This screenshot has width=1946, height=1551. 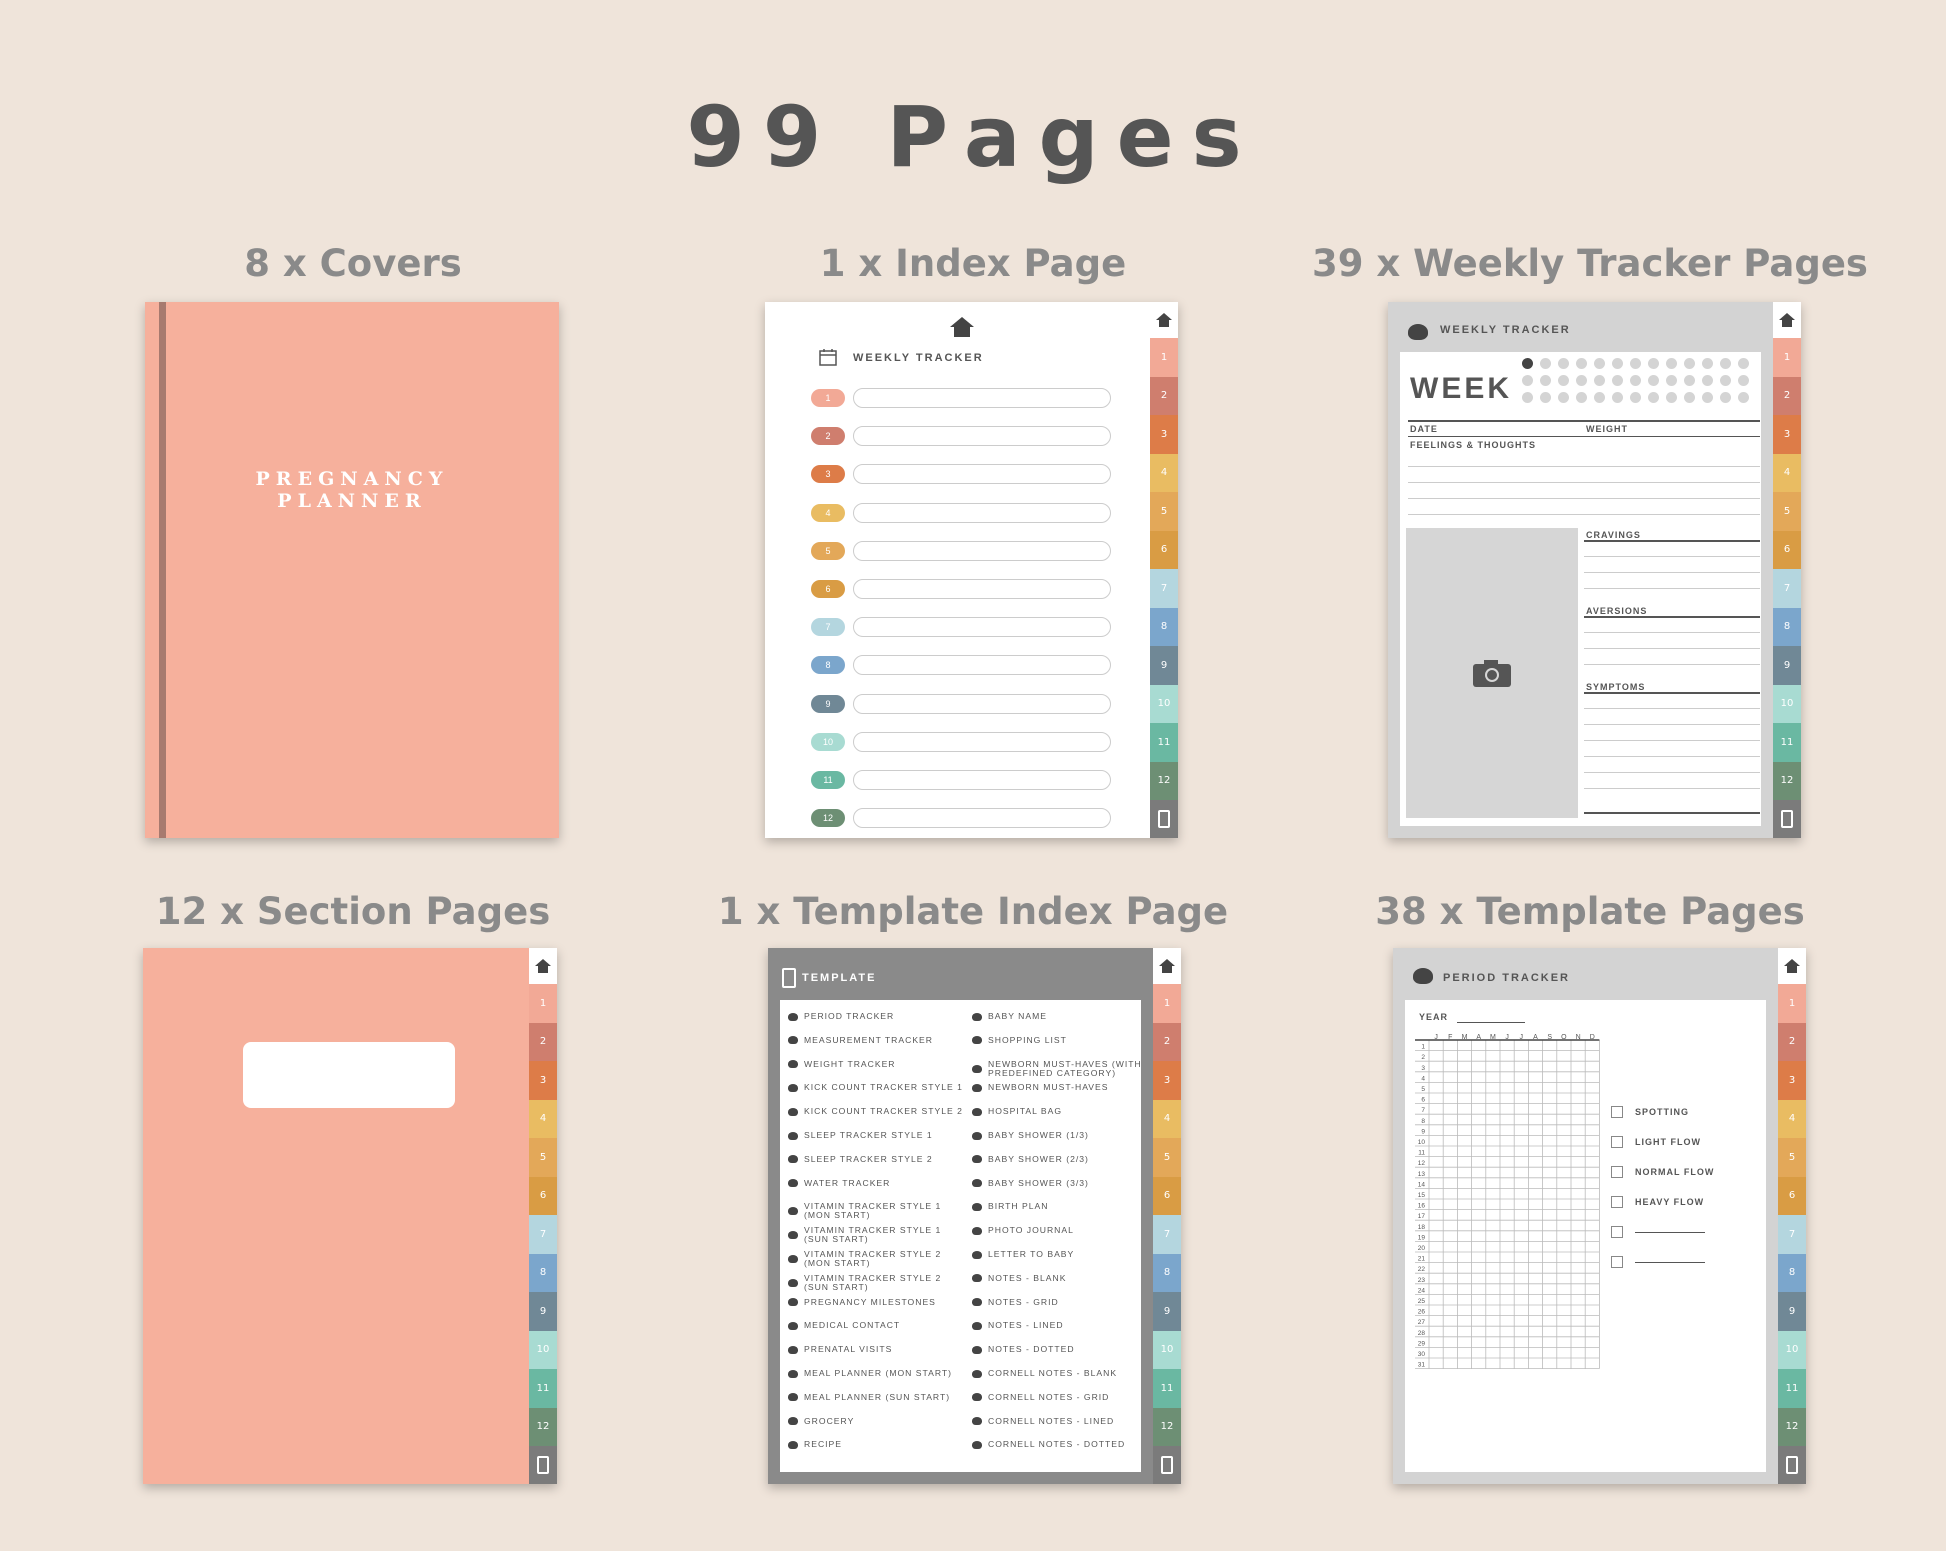 I want to click on template-link: VITAMIN TRACKER STYLE 2 (MON START), so click(x=877, y=1259).